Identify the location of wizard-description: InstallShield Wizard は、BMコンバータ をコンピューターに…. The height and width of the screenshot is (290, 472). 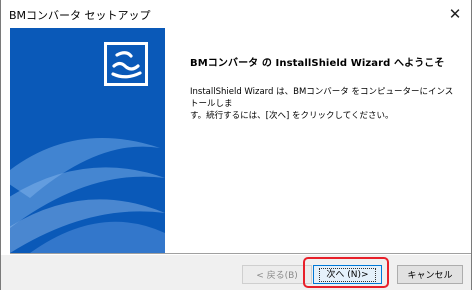
(325, 104).